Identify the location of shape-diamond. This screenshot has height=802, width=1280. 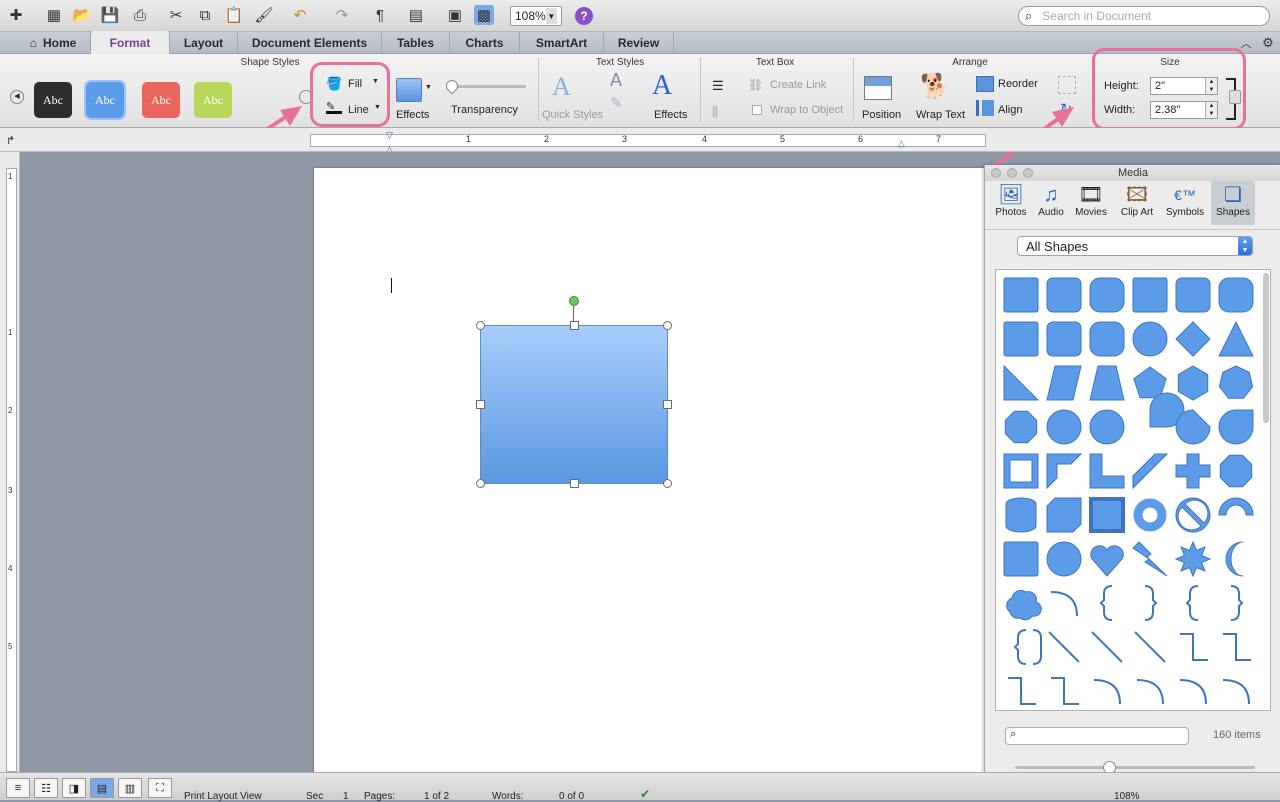
(1193, 339).